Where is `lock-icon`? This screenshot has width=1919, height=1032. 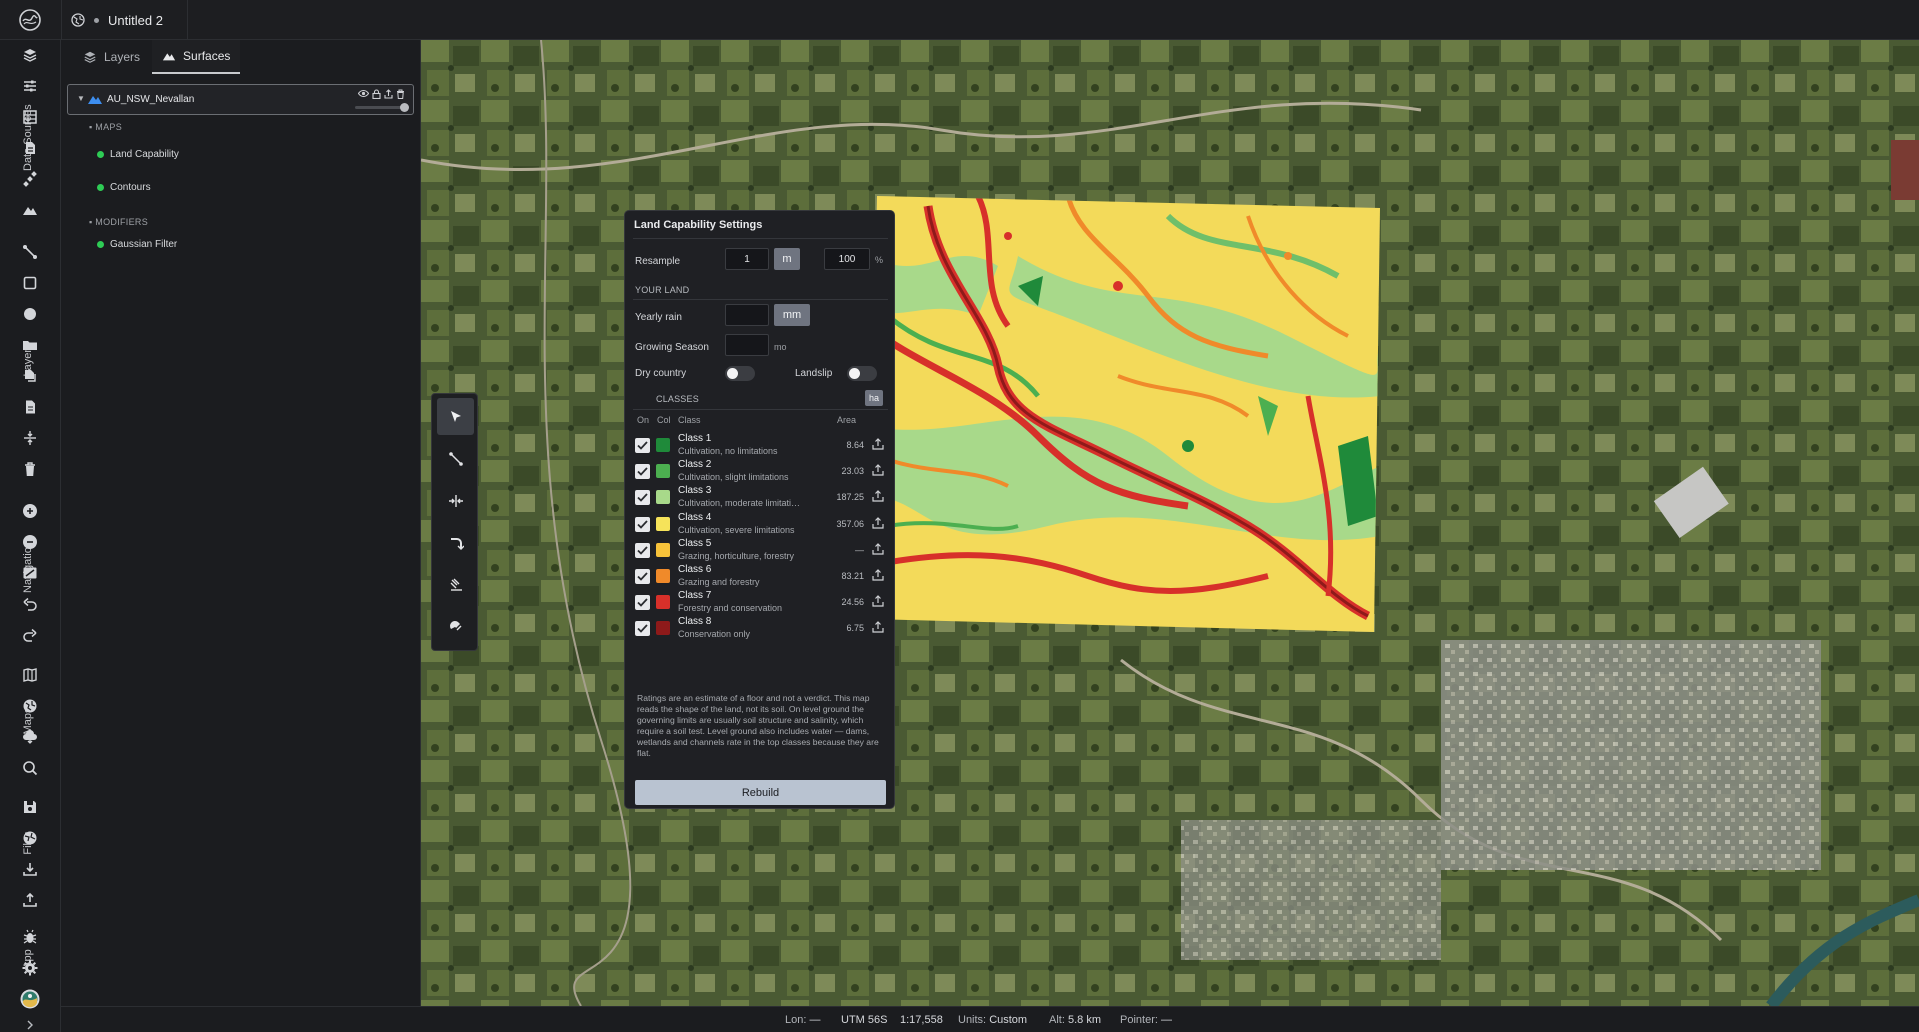
lock-icon is located at coordinates (376, 94).